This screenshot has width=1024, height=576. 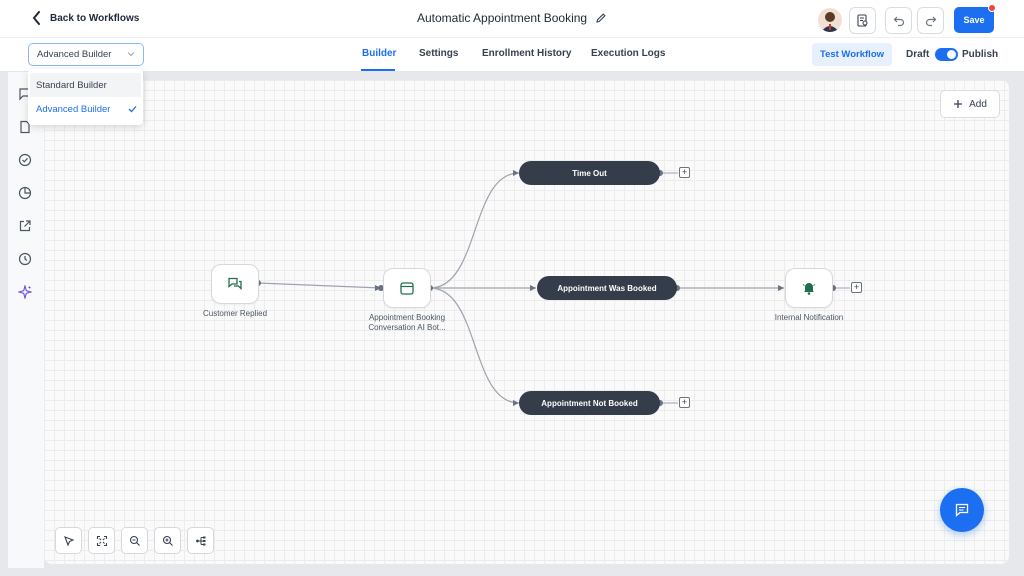 I want to click on branch-appointment-not-booked: Appointment Not Booked, so click(x=589, y=403).